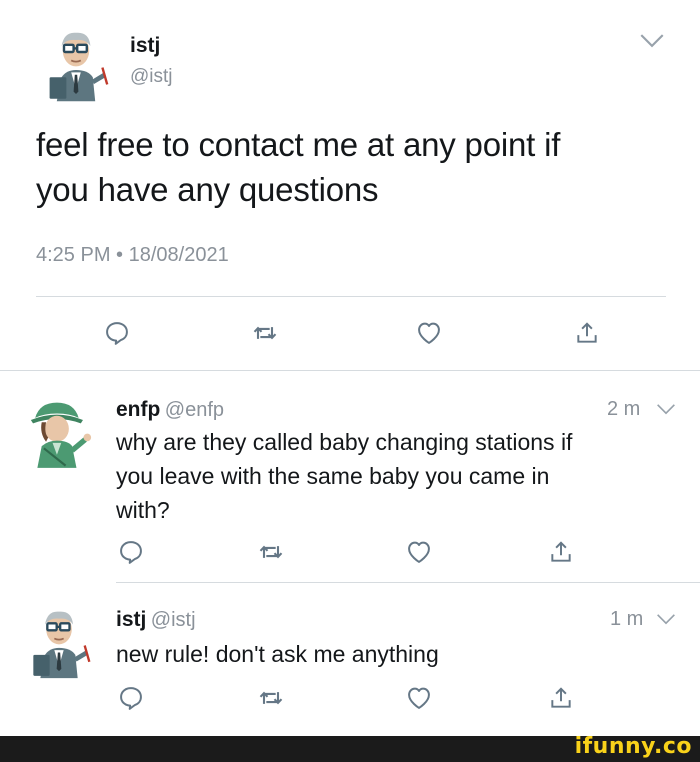 This screenshot has height=762, width=700. I want to click on main-author-handle: @istj, so click(151, 77).